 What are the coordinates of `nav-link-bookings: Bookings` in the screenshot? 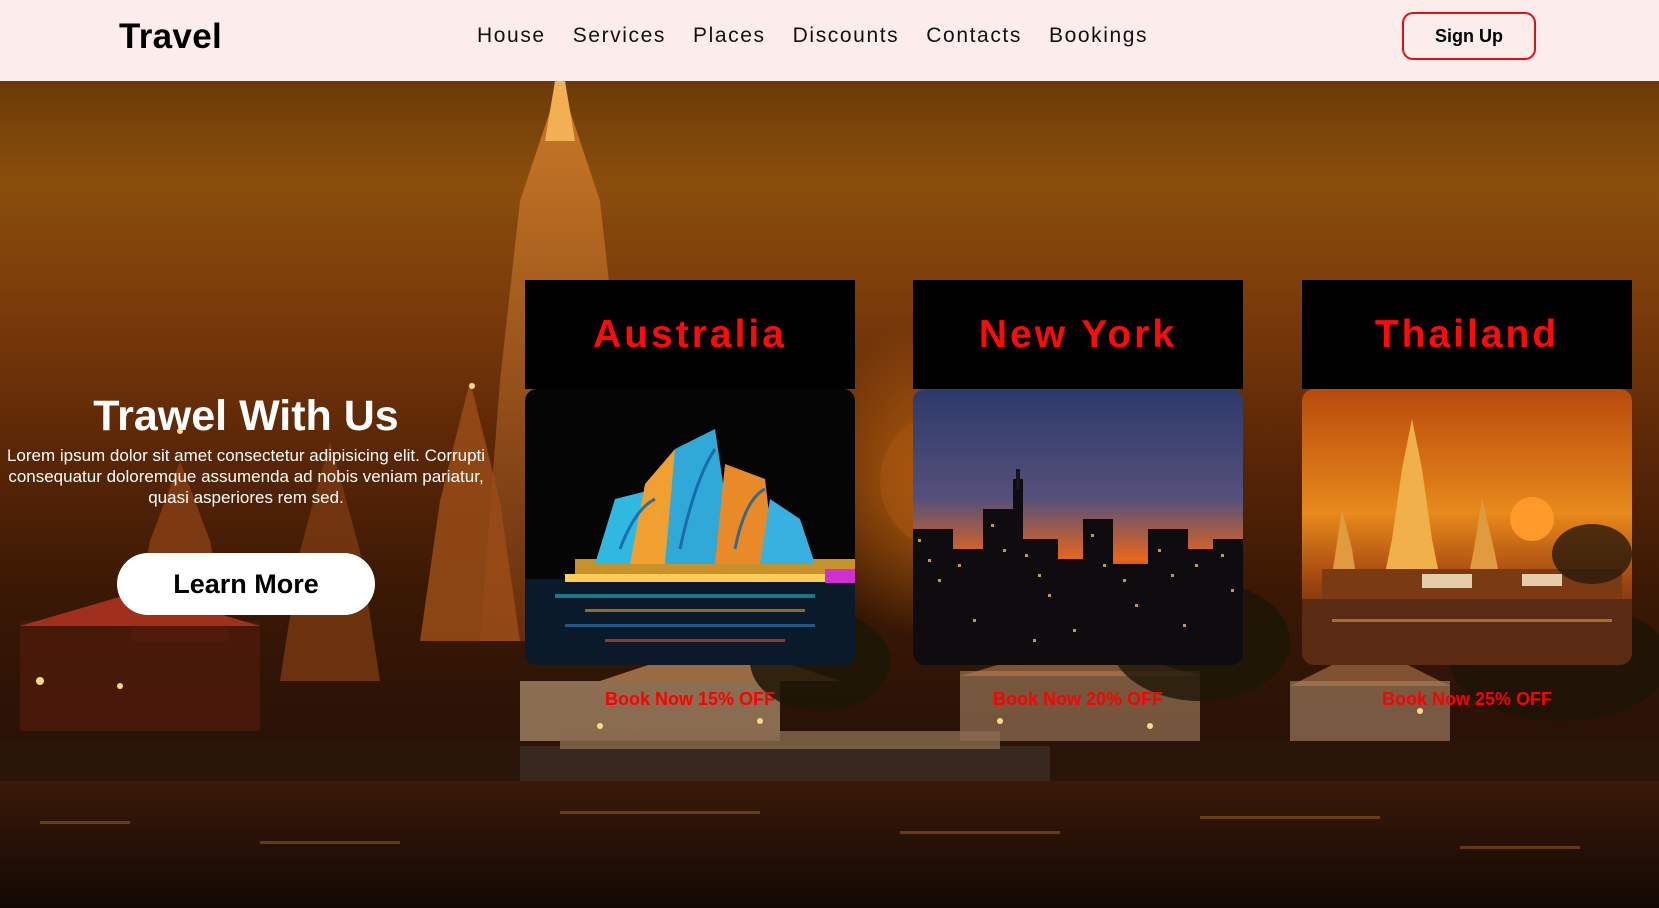 It's located at (1098, 36).